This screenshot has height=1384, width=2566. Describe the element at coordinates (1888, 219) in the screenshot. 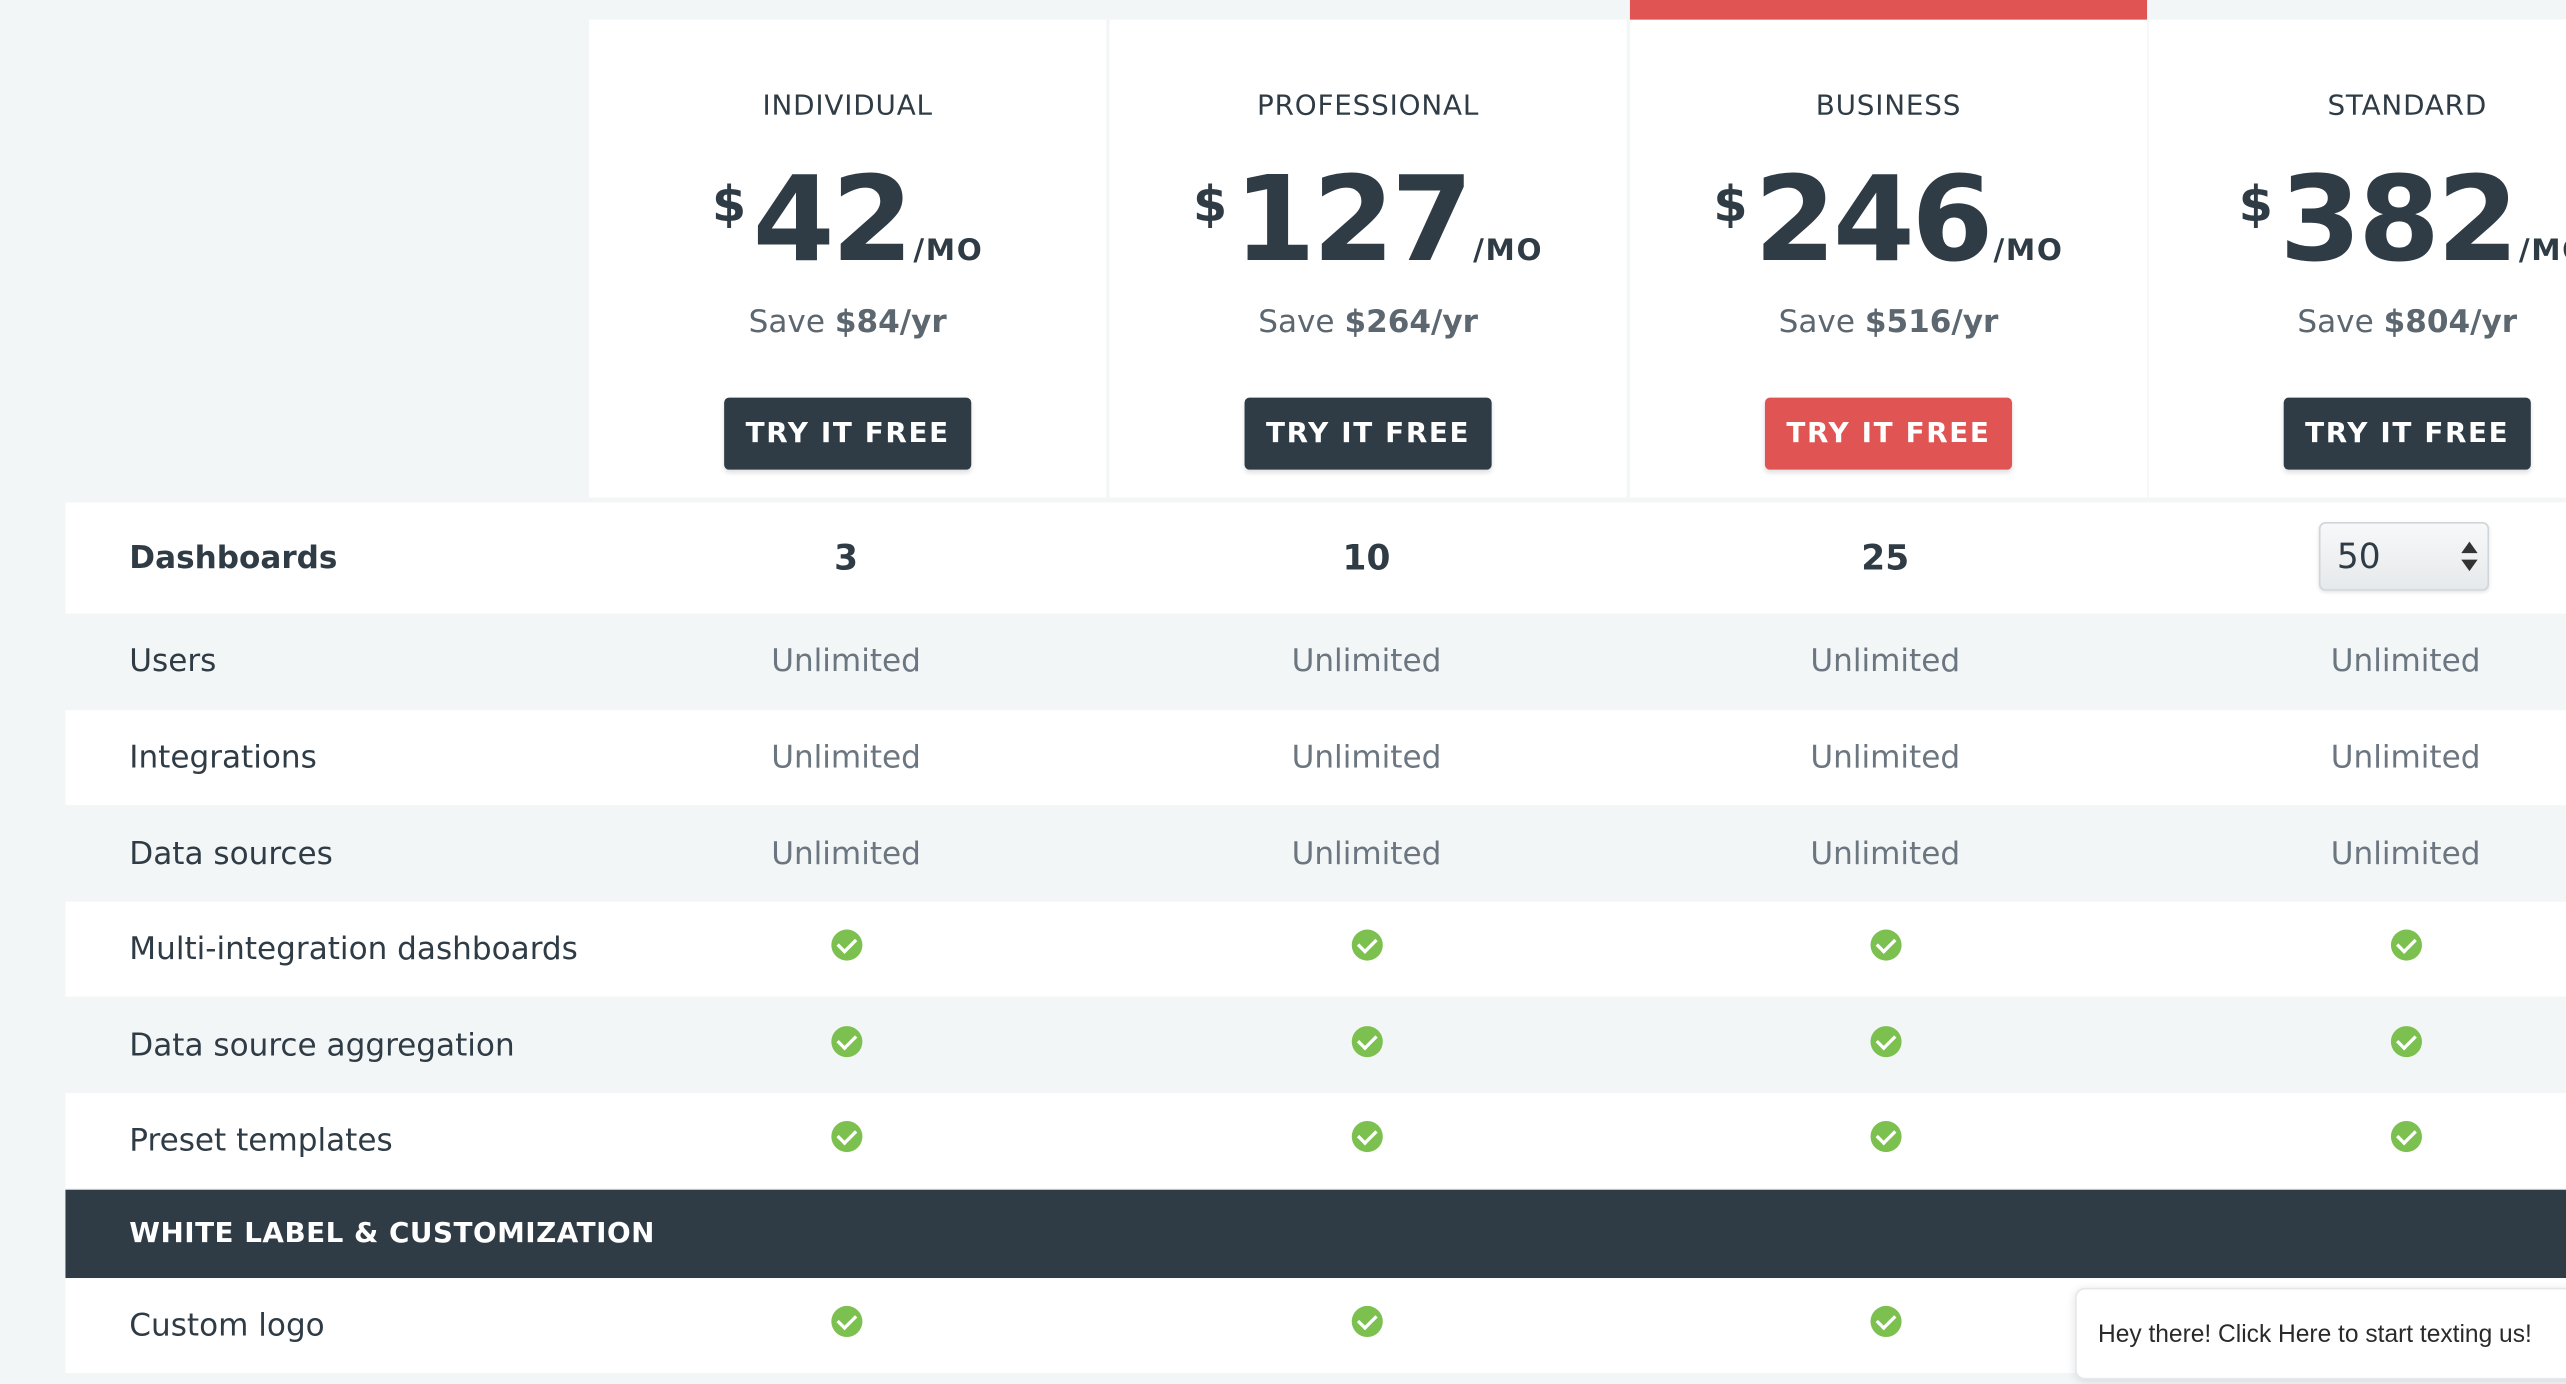

I see `plan-price: $246/MO` at that location.